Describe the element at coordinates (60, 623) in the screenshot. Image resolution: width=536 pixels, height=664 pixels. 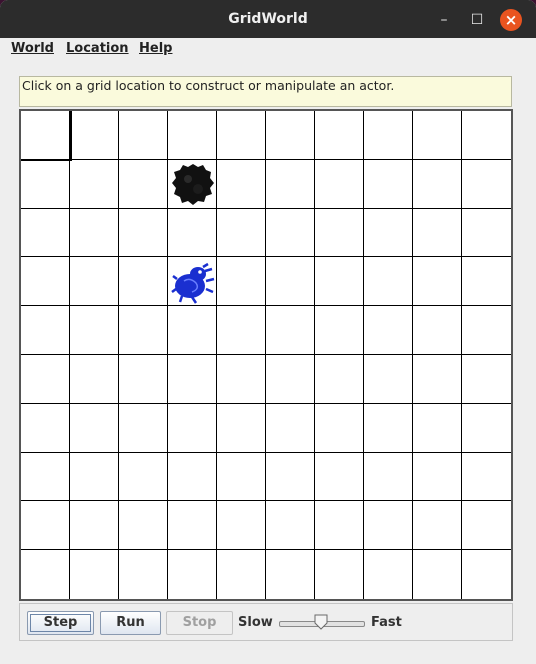
I see `step-button: Step` at that location.